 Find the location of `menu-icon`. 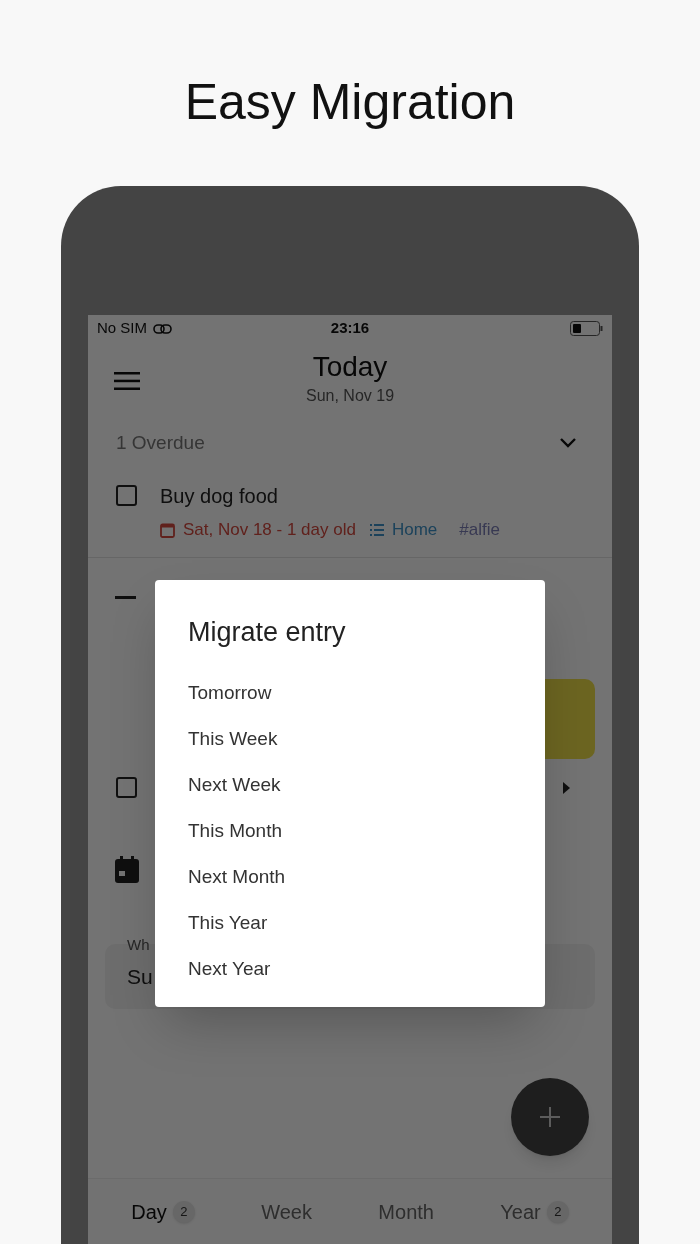

menu-icon is located at coordinates (127, 381).